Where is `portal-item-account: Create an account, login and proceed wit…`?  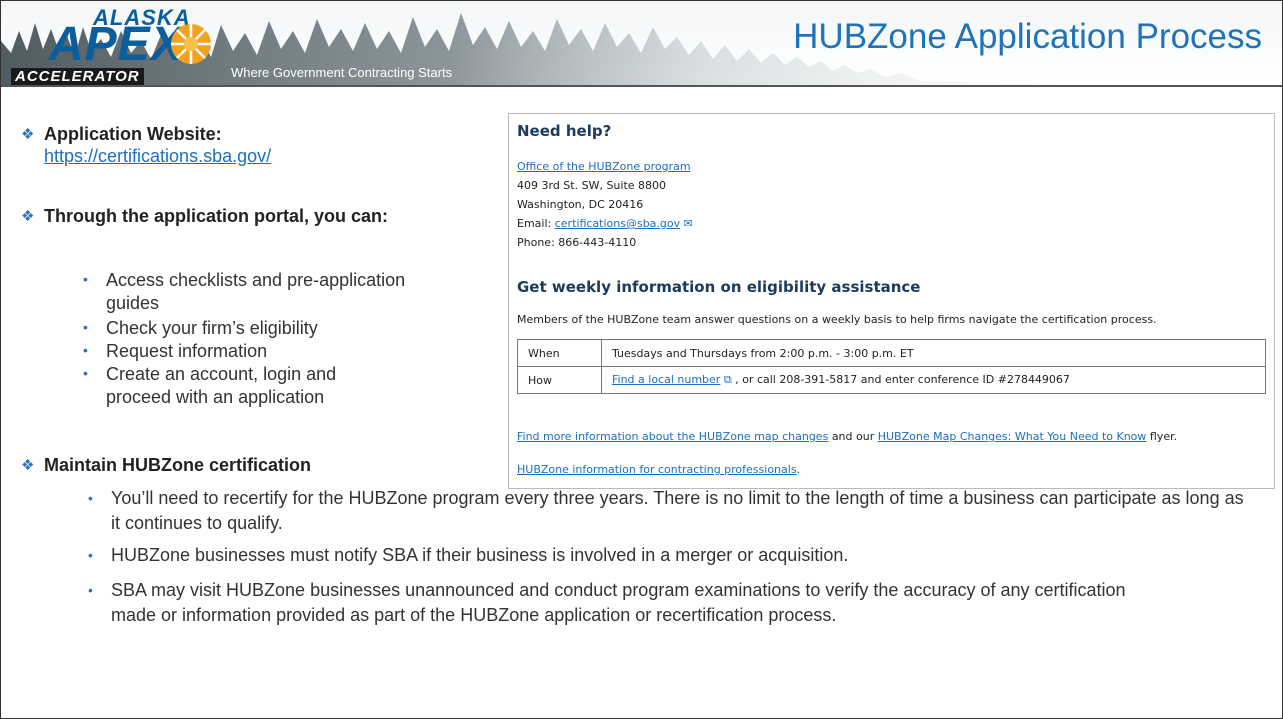
portal-item-account: Create an account, login and proceed wit… is located at coordinates (221, 385).